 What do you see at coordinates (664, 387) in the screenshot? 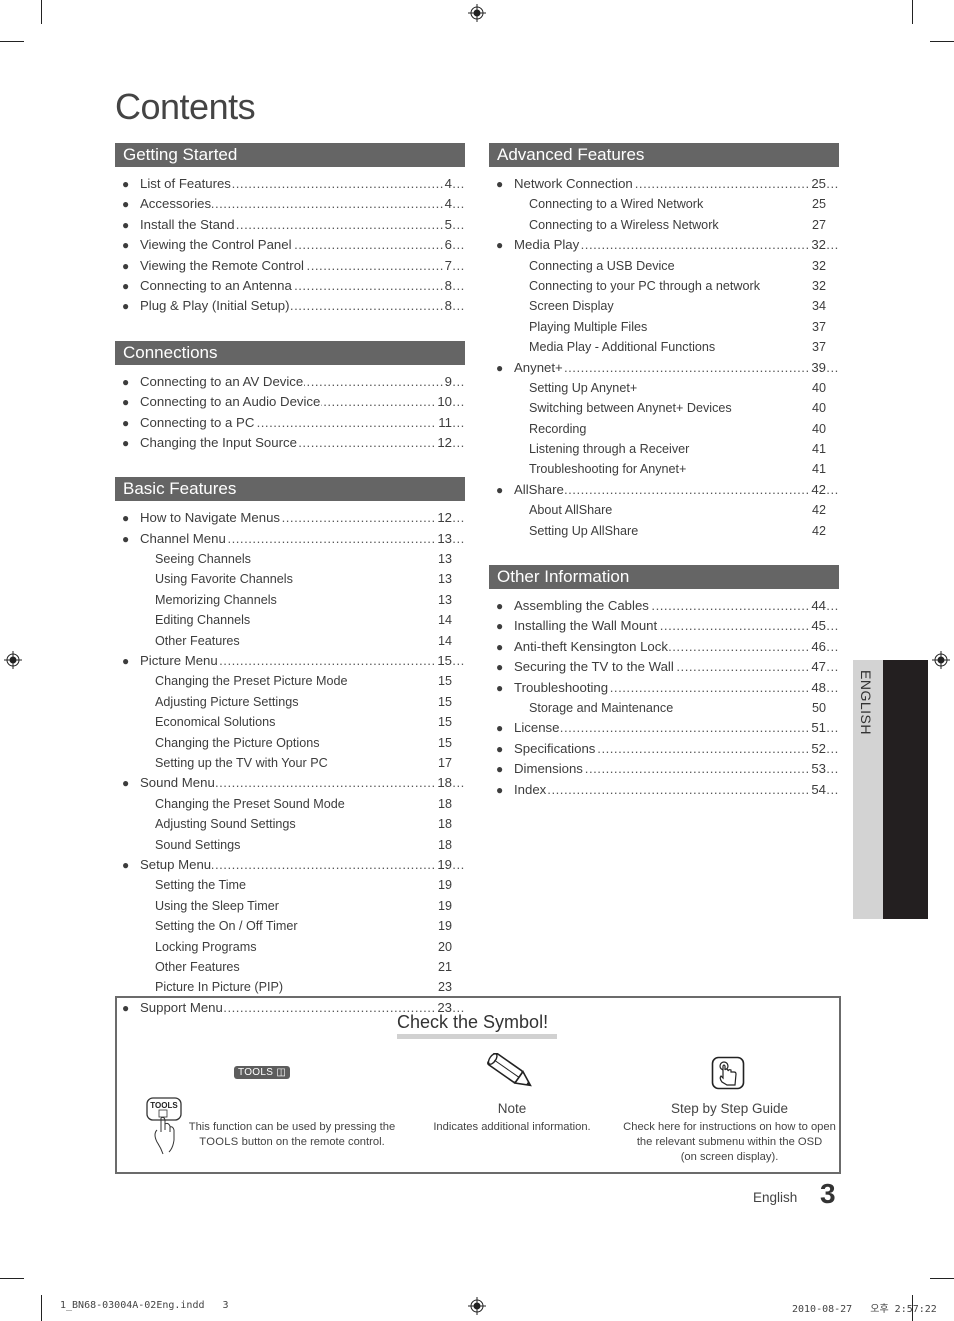
I see `toc-subentry: Setting Up Anynet+ 40` at bounding box center [664, 387].